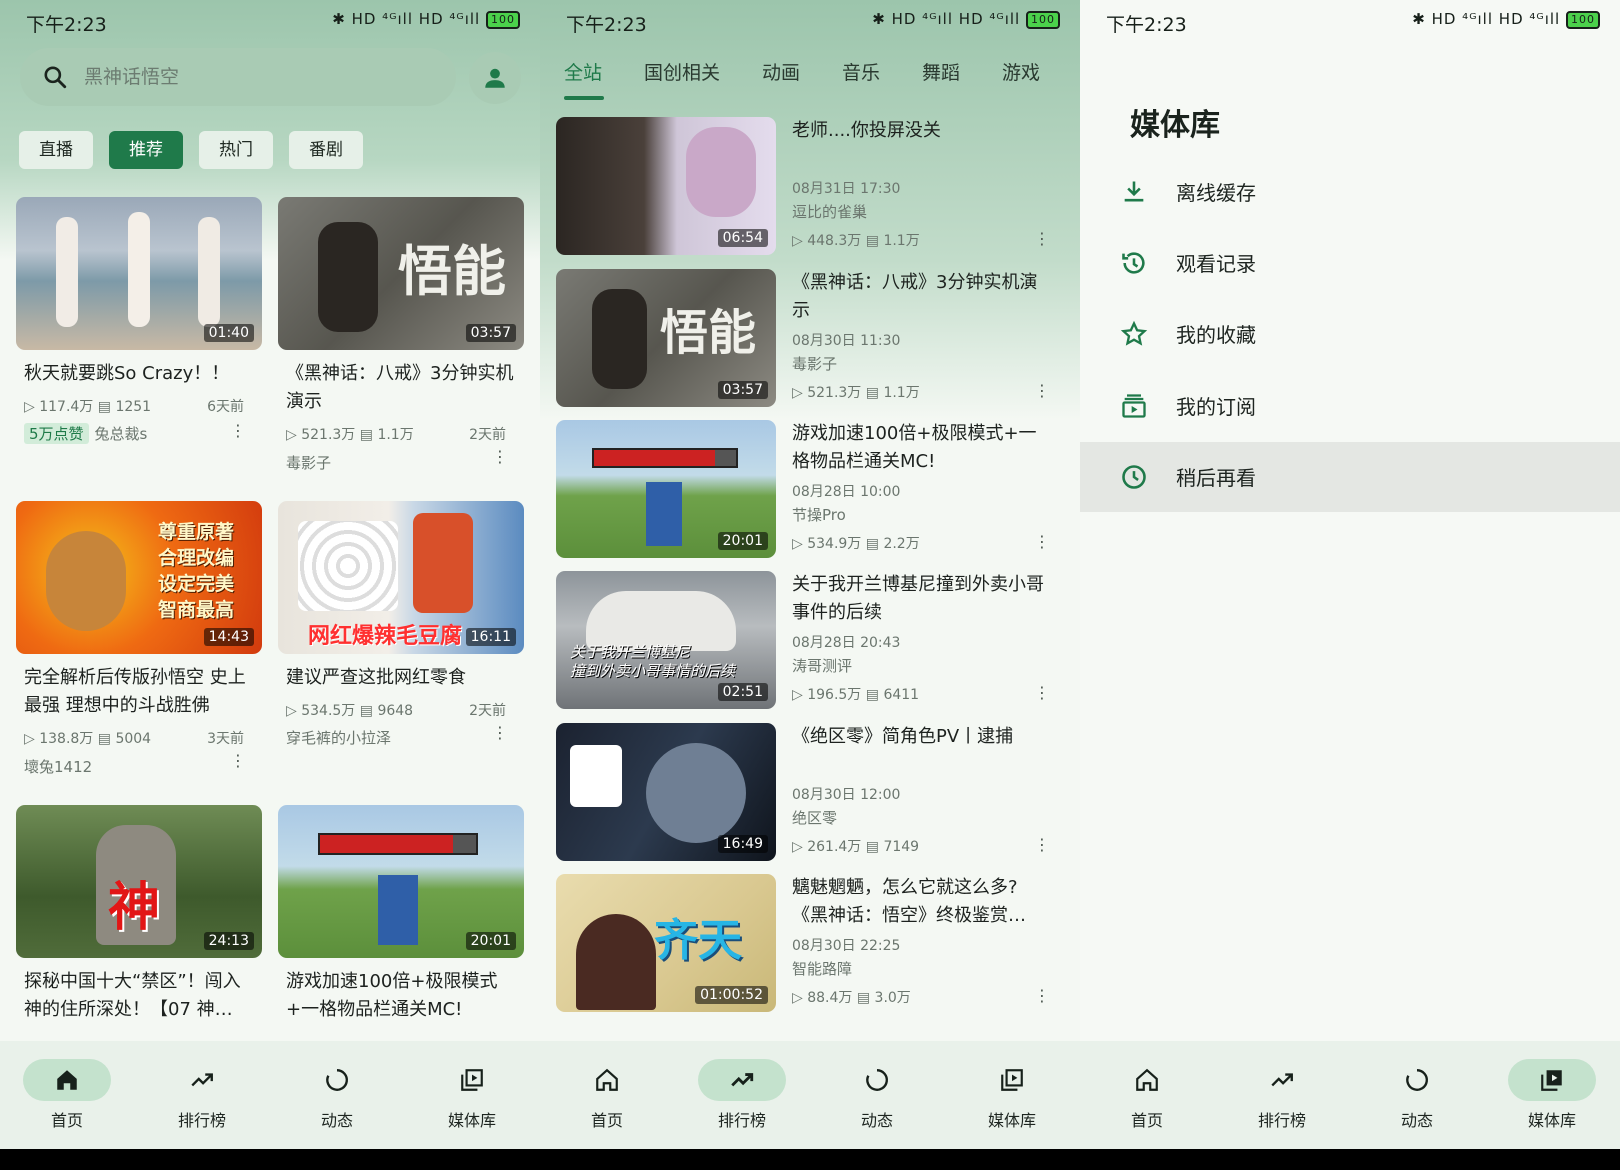  I want to click on video-author: 逗比的雀巢, so click(830, 212).